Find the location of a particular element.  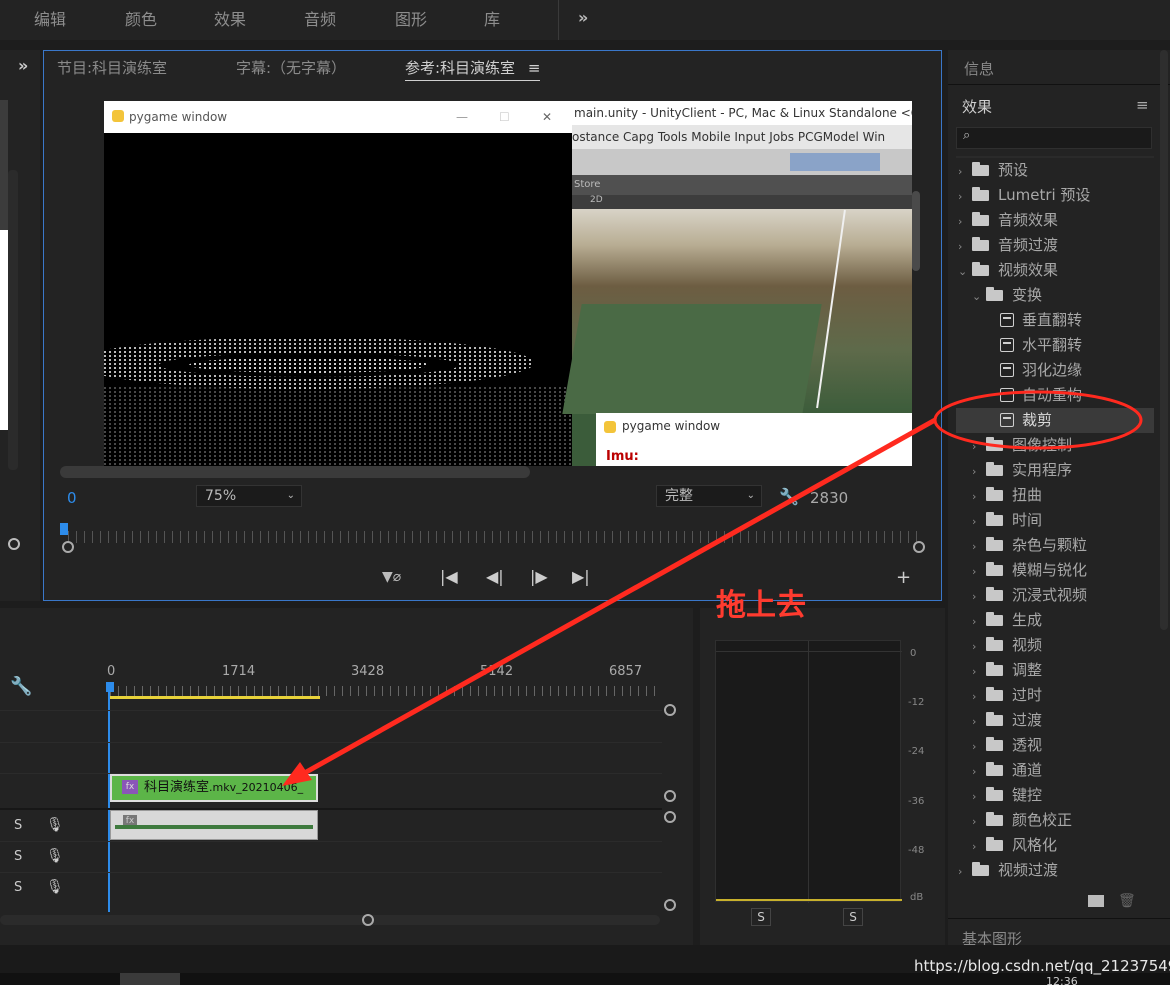

annotation-arrowhead is located at coordinates (297, 774).